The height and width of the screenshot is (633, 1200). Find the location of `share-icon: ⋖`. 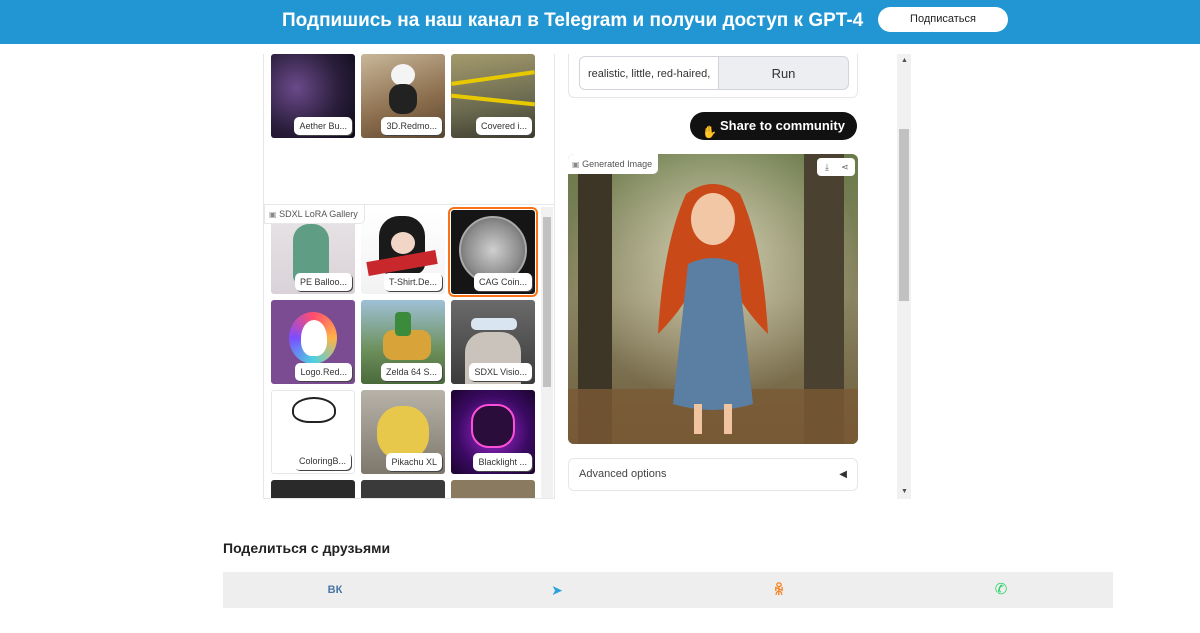

share-icon: ⋖ is located at coordinates (845, 167).